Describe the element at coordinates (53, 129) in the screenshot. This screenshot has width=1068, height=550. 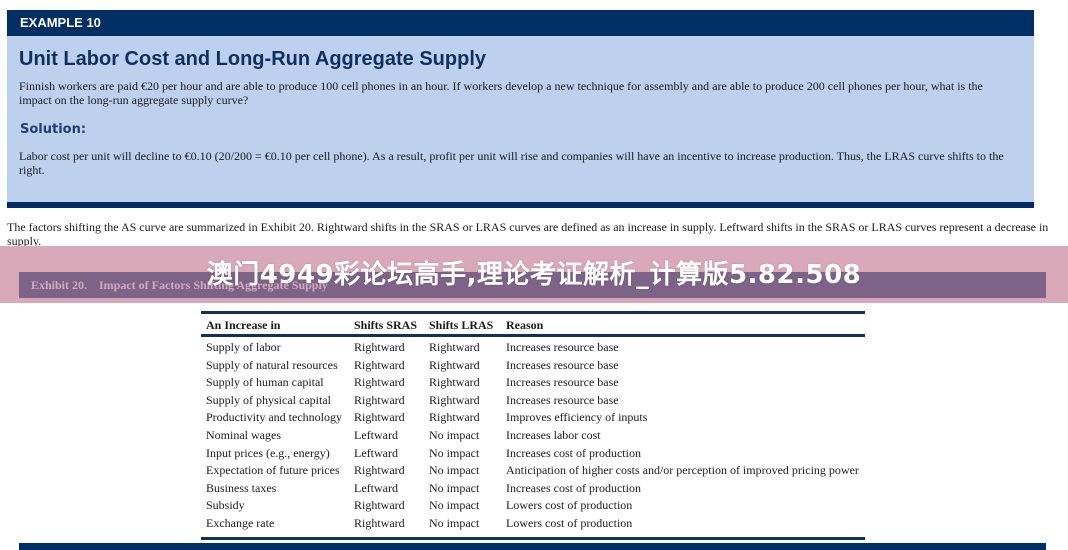
I see `solution-label: Solution:` at that location.